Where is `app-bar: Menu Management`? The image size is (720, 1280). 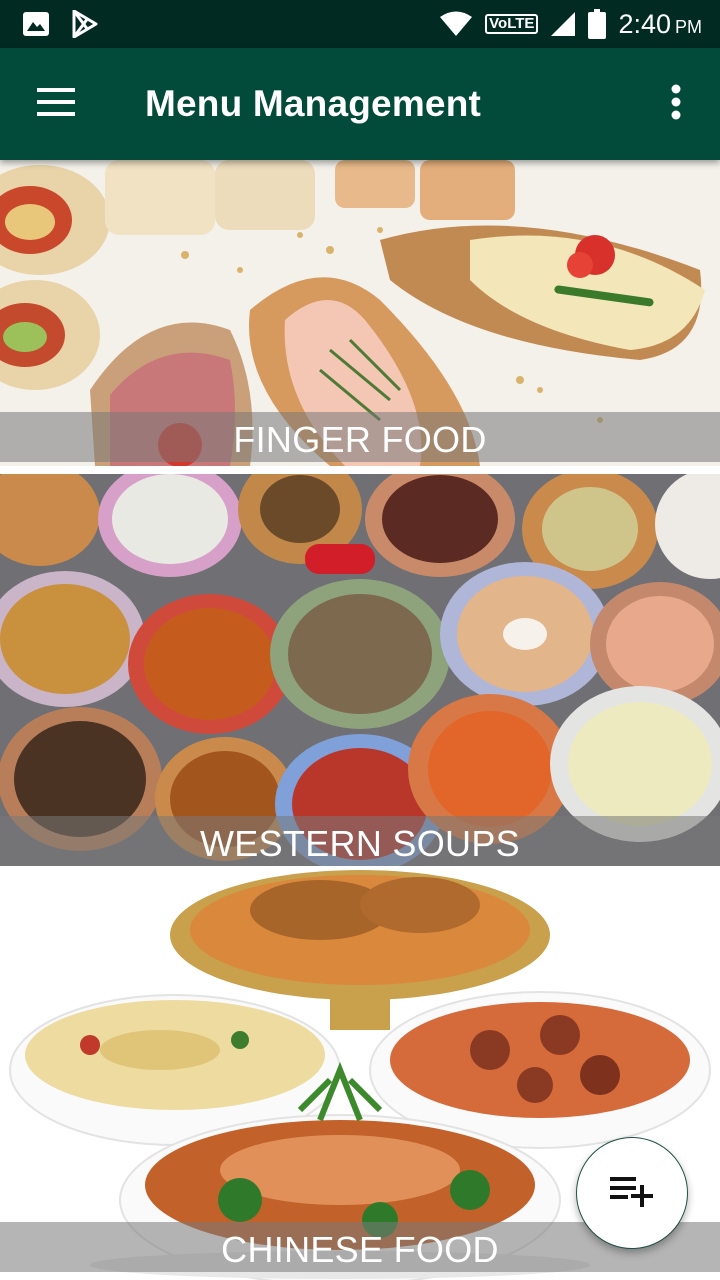 app-bar: Menu Management is located at coordinates (360, 104).